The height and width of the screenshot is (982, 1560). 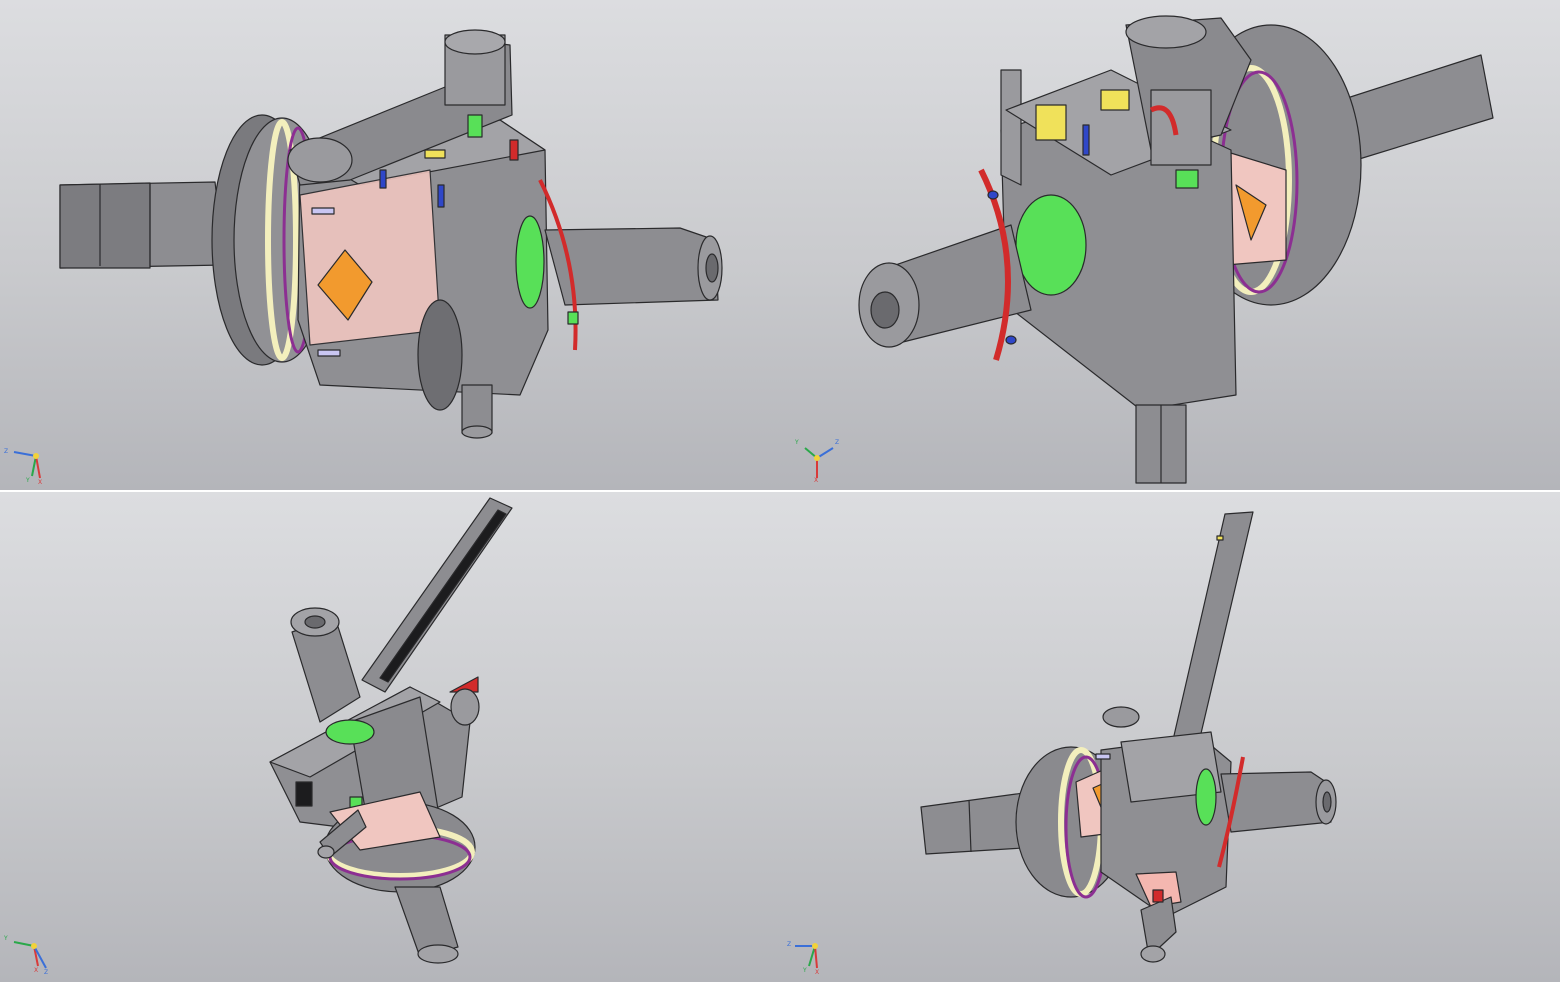 I want to click on axis-label-2: Z, so click(x=837, y=442).